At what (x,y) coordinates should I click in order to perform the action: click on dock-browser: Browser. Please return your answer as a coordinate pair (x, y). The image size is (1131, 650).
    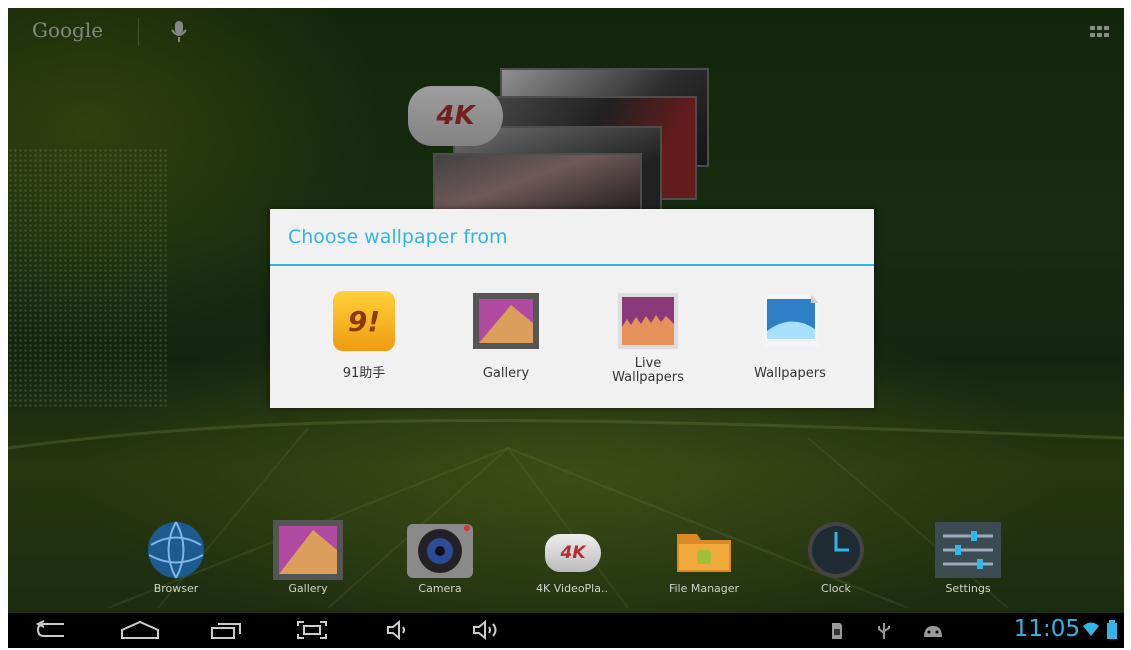
    Looking at the image, I should click on (176, 557).